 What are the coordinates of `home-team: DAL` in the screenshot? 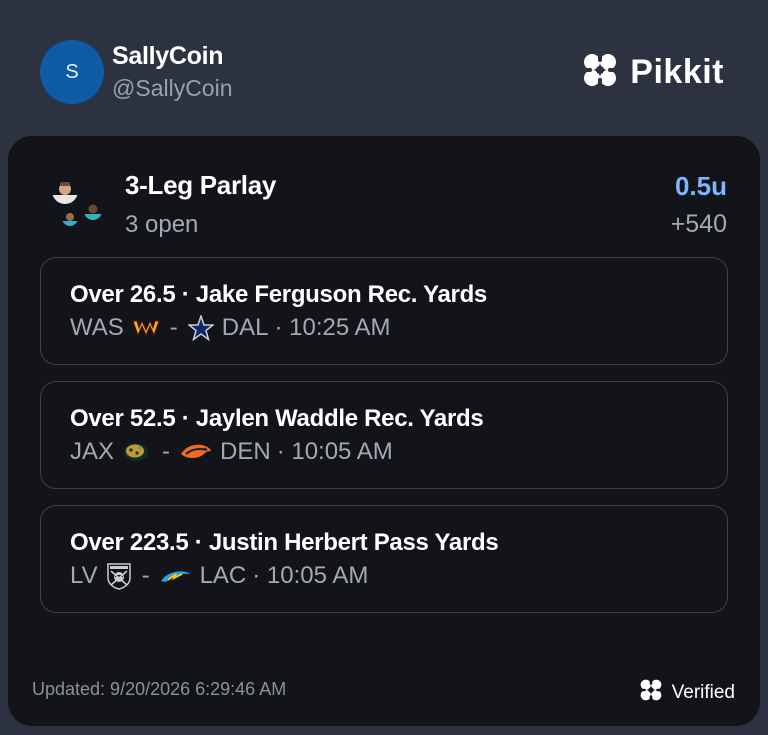 It's located at (245, 327).